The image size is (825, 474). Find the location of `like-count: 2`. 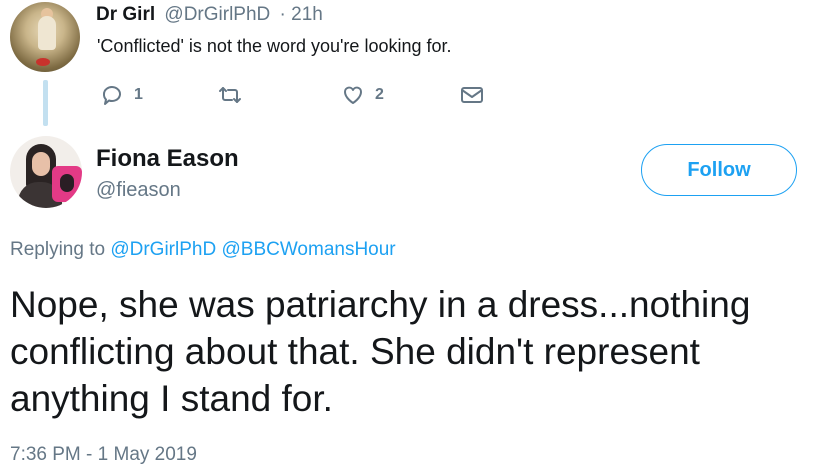

like-count: 2 is located at coordinates (379, 94).